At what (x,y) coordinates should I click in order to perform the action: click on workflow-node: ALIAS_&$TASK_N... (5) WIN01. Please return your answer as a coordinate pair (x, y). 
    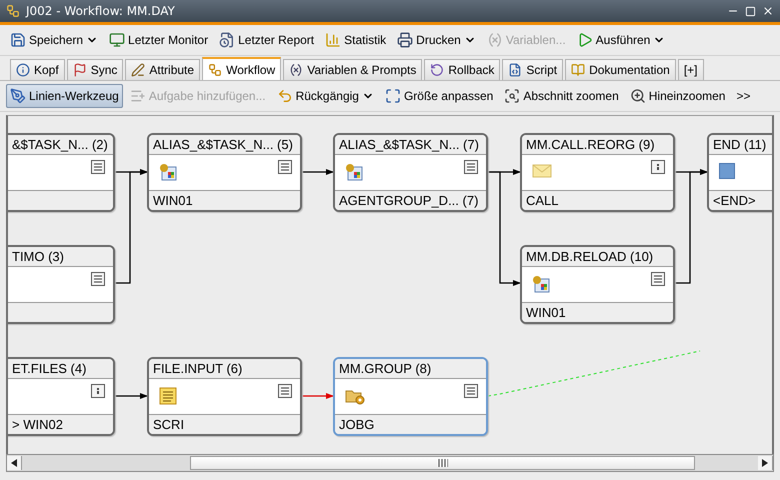
    Looking at the image, I should click on (224, 172).